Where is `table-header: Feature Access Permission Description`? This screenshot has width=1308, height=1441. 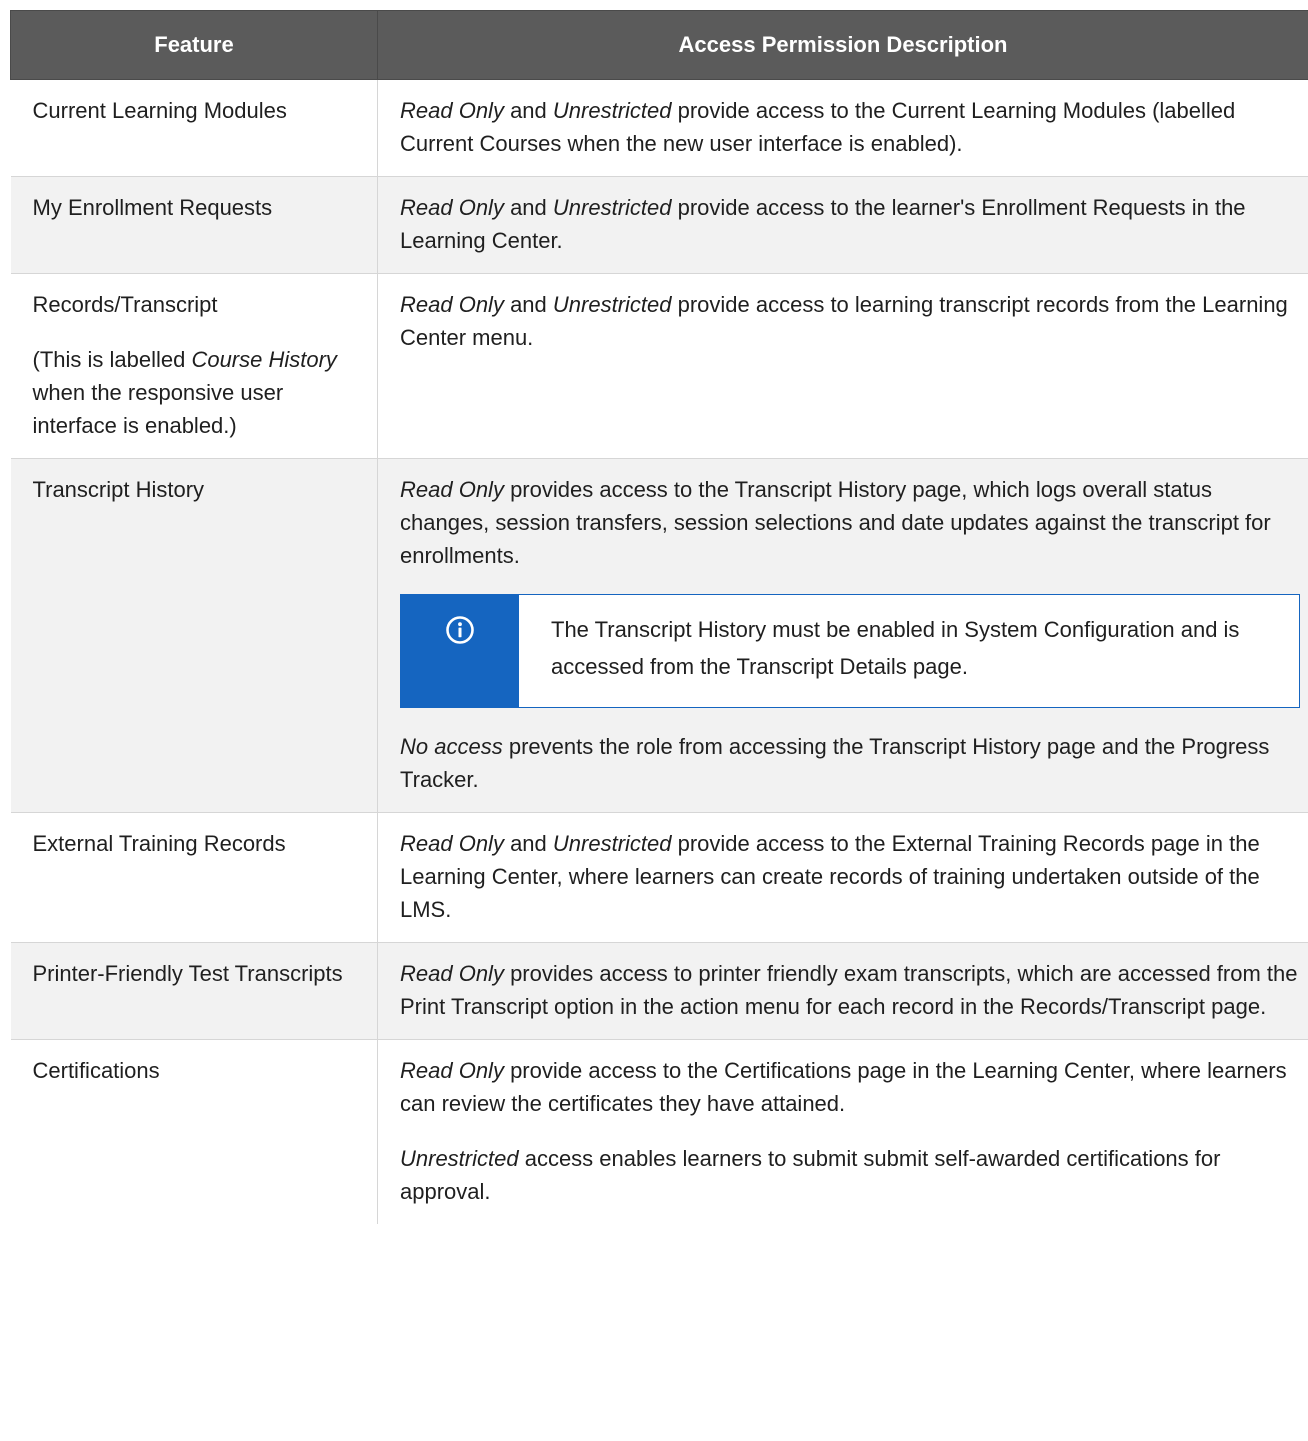
table-header: Feature Access Permission Description is located at coordinates (659, 45).